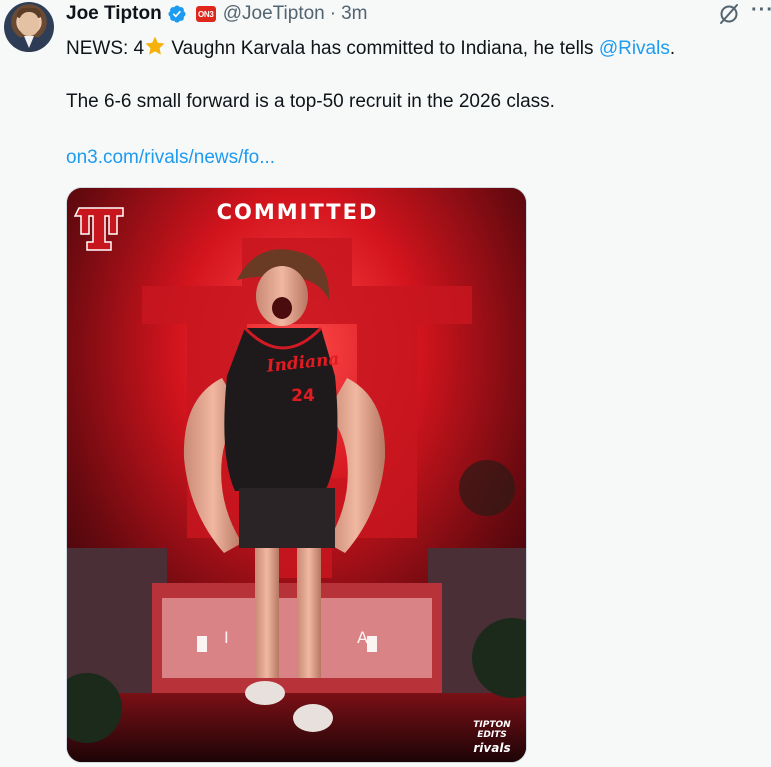 The image size is (771, 767). What do you see at coordinates (672, 48) in the screenshot?
I see `tweet-text-suffix: .` at bounding box center [672, 48].